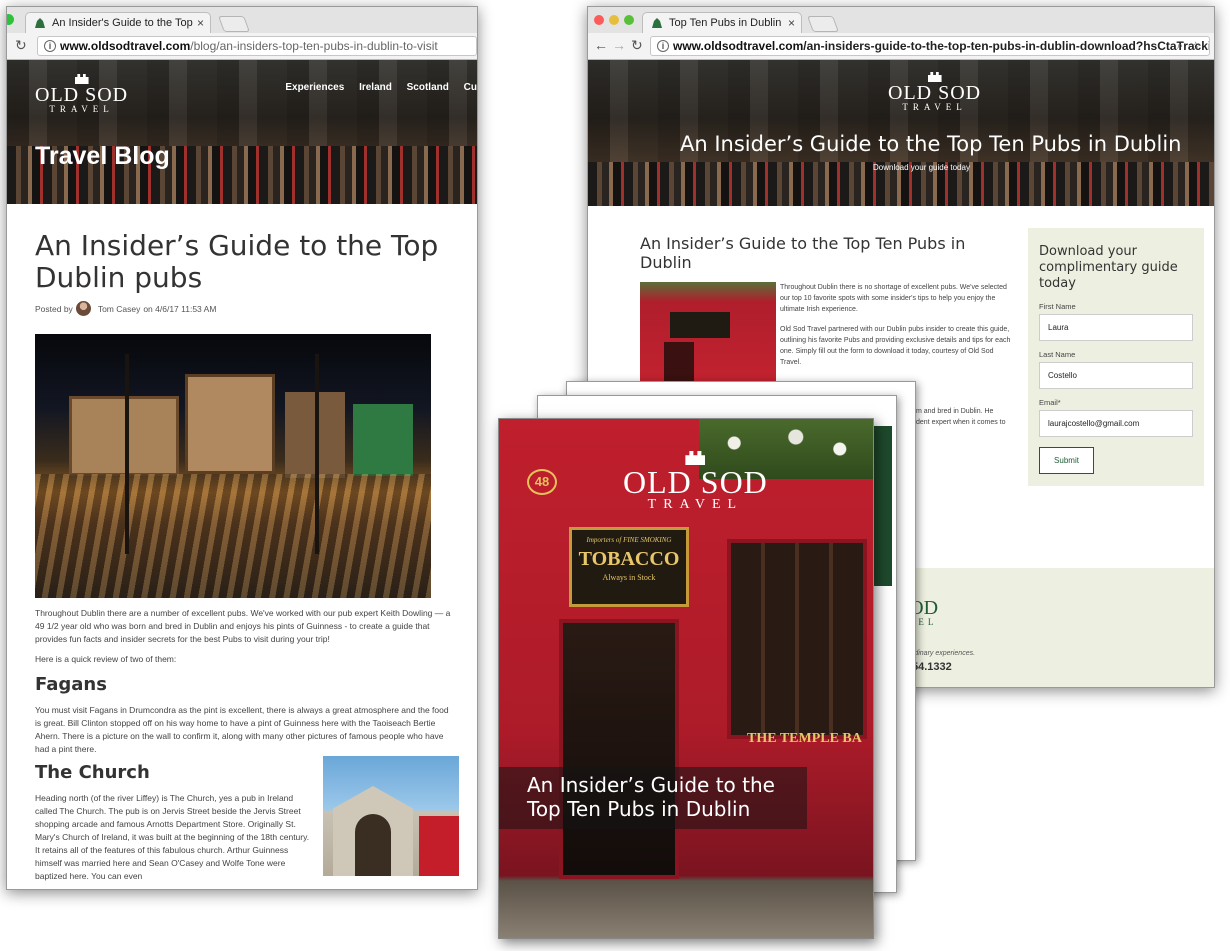  What do you see at coordinates (119, 309) in the screenshot?
I see `author-name: Tom Casey` at bounding box center [119, 309].